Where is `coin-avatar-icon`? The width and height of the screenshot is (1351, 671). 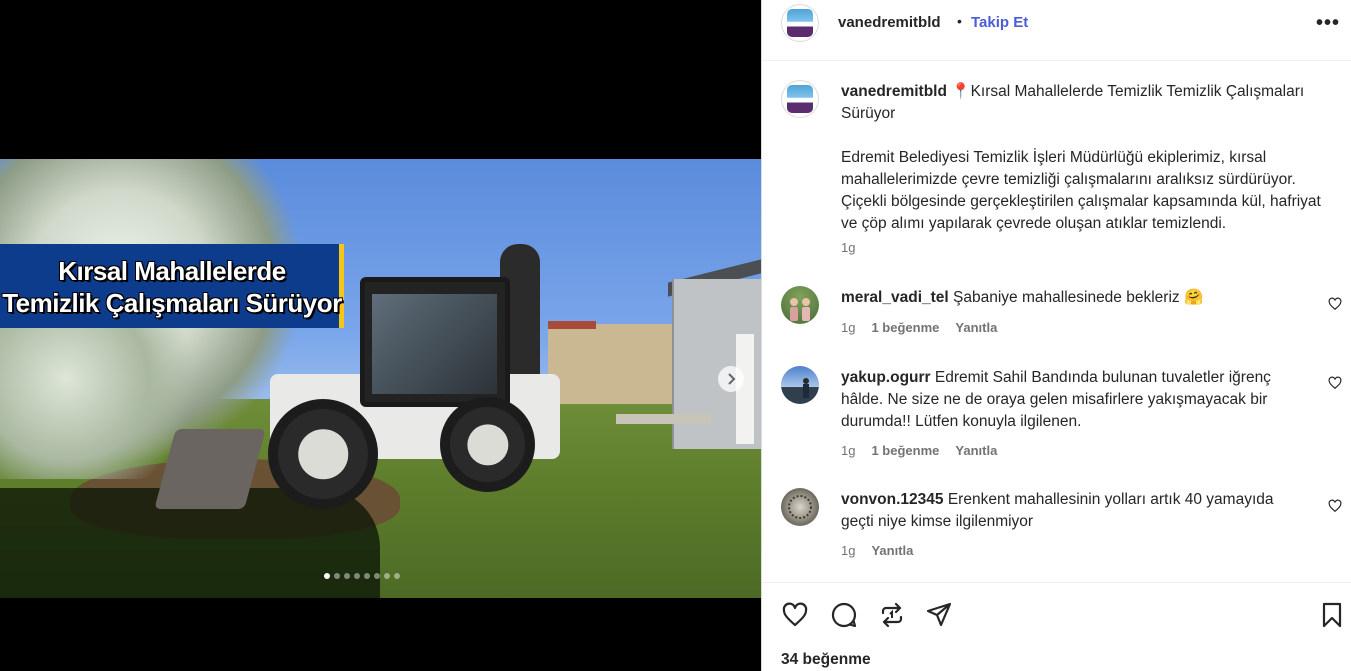
coin-avatar-icon is located at coordinates (800, 507).